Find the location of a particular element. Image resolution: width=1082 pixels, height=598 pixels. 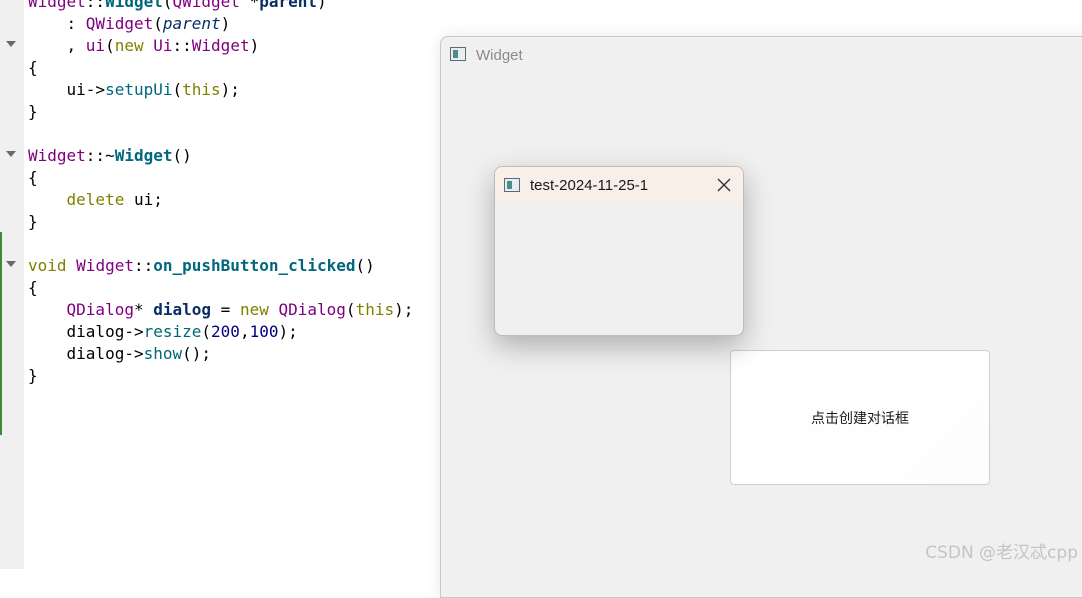

code-line: QDialog* dialog = new QDialog(this); is located at coordinates (221, 310).